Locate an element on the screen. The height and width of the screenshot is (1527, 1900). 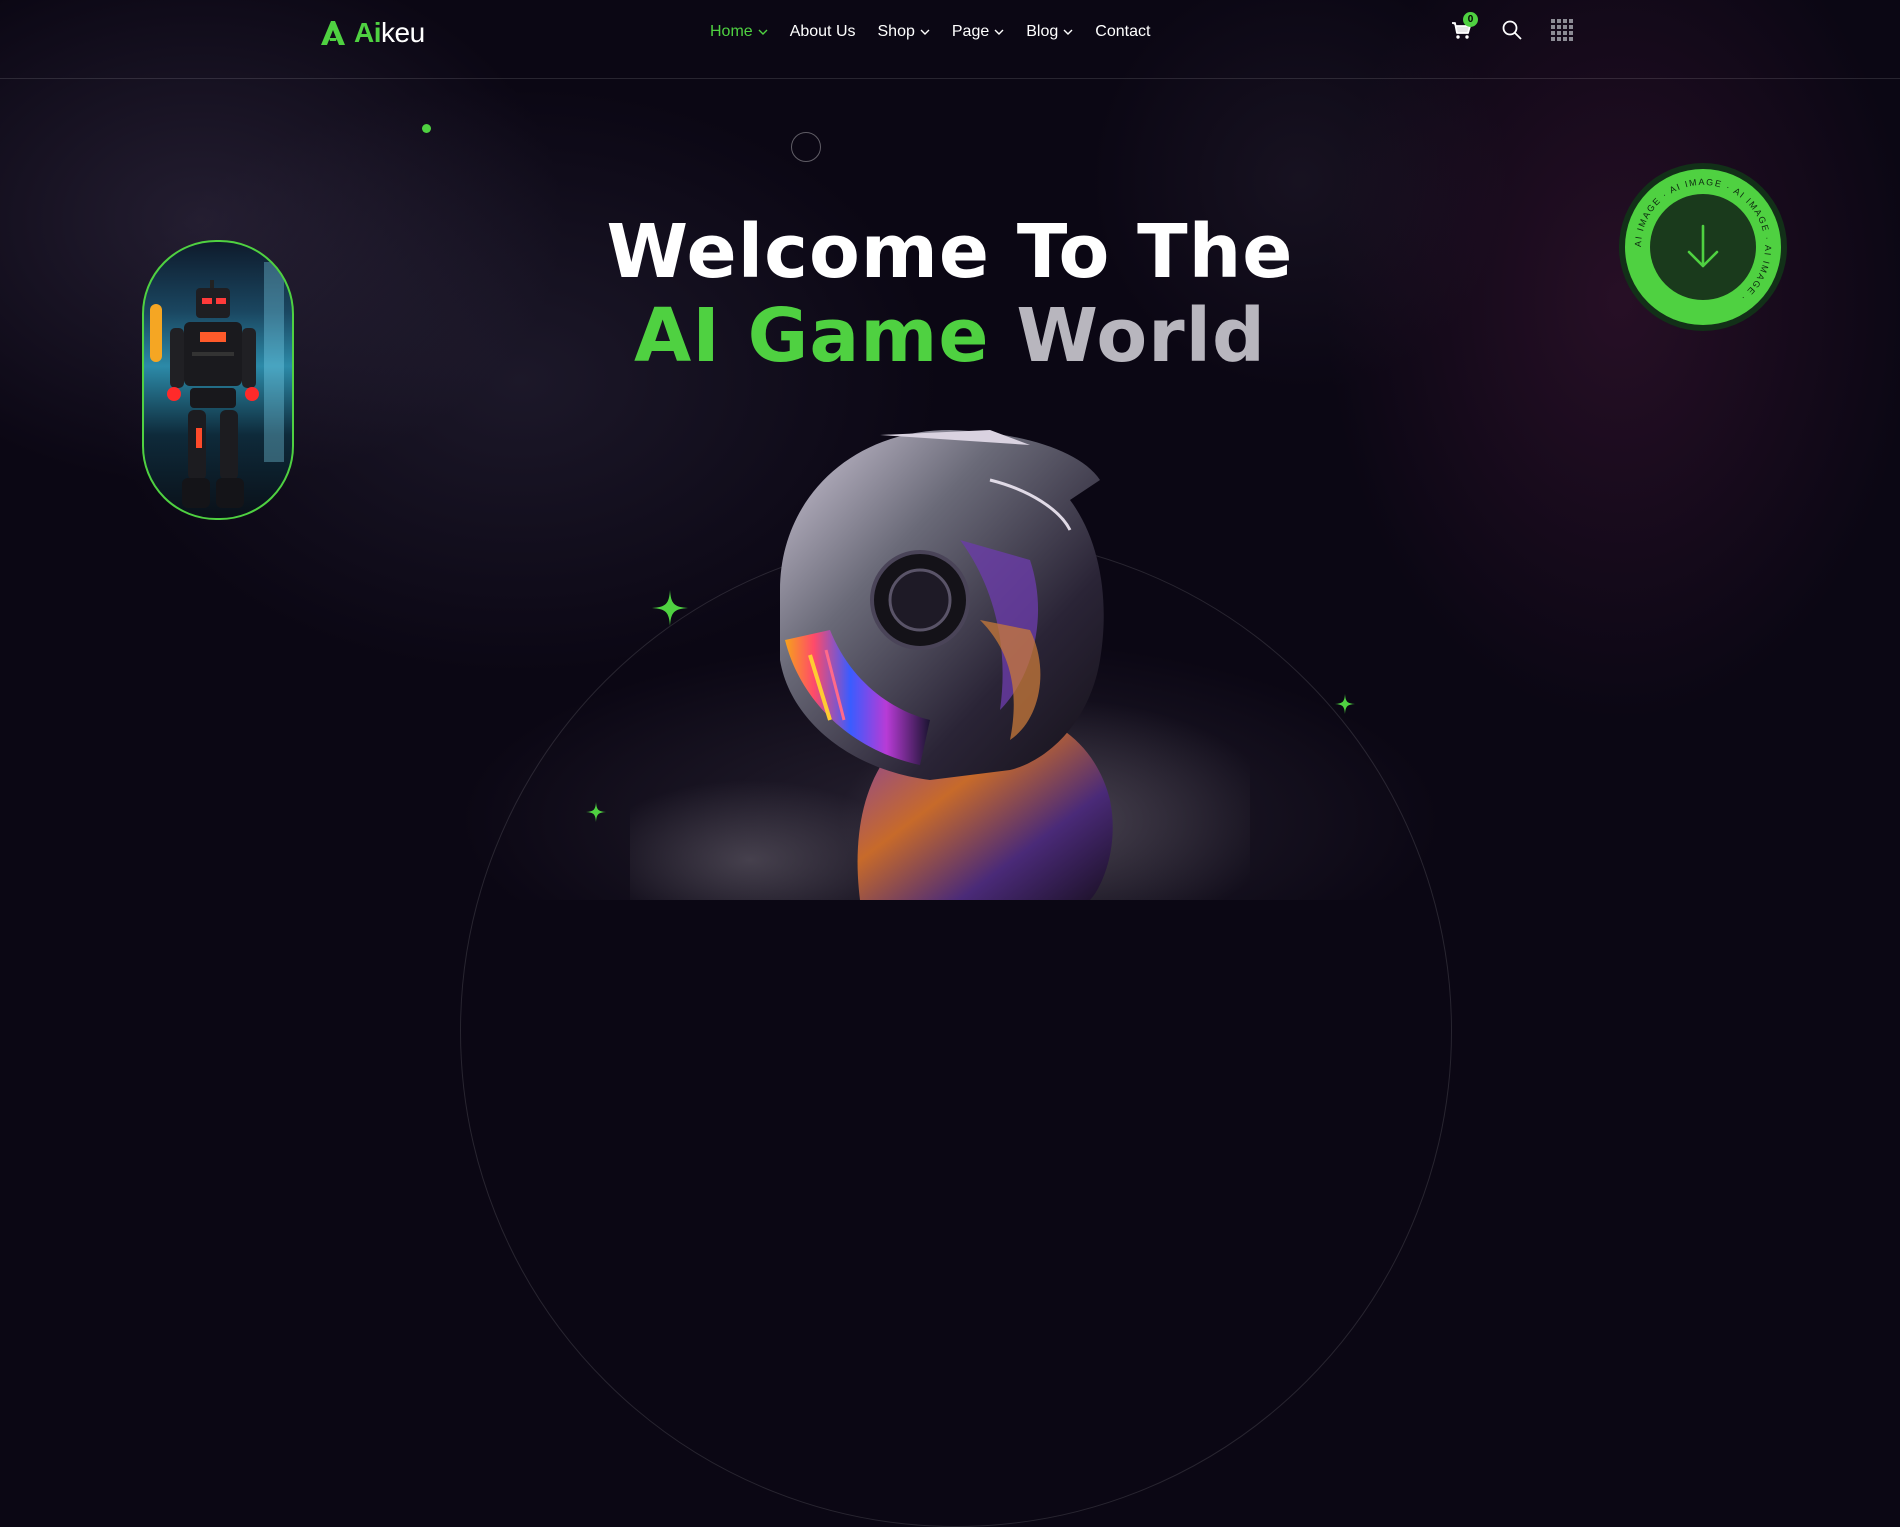
nav-item-label: Contact is located at coordinates (1123, 31).